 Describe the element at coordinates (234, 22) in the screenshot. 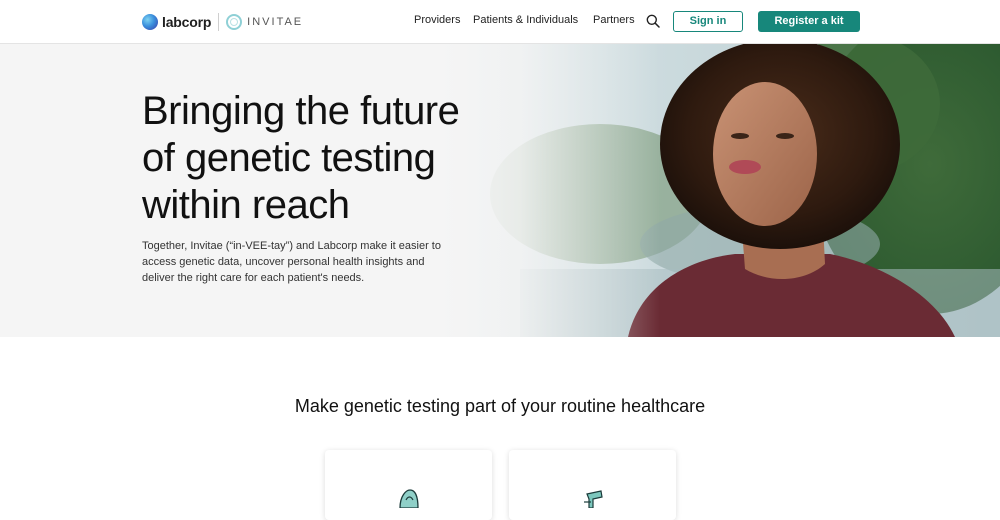

I see `invitae-logo-icon` at that location.